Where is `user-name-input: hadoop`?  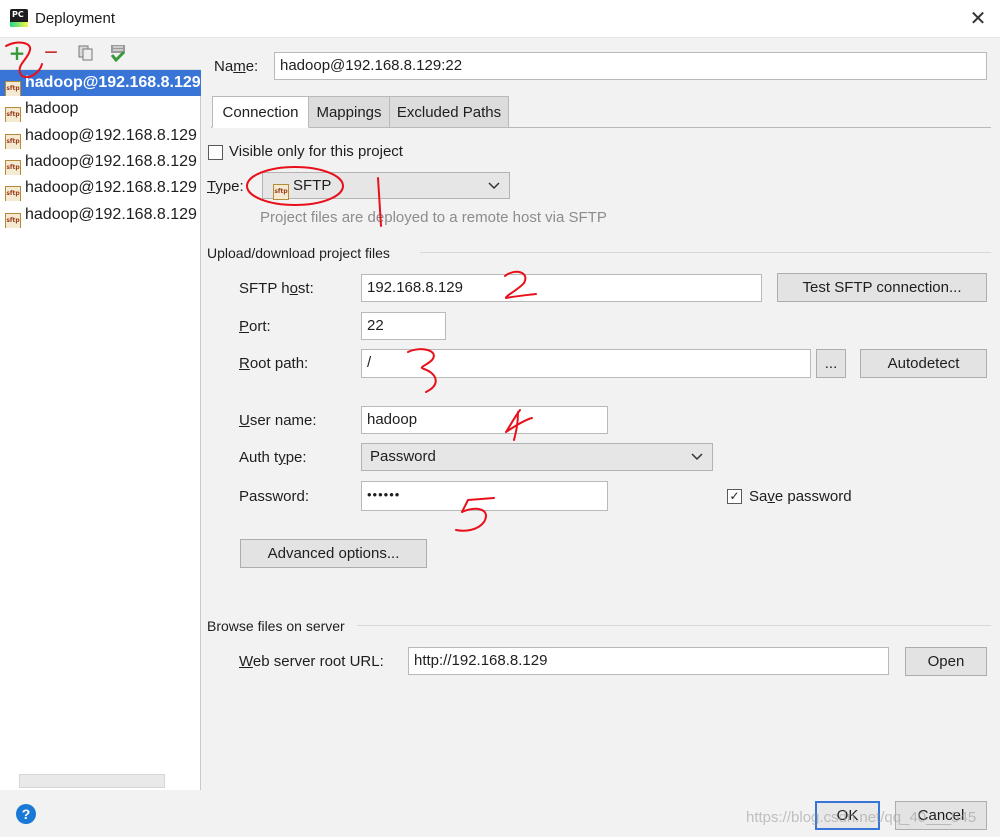
user-name-input: hadoop is located at coordinates (484, 420).